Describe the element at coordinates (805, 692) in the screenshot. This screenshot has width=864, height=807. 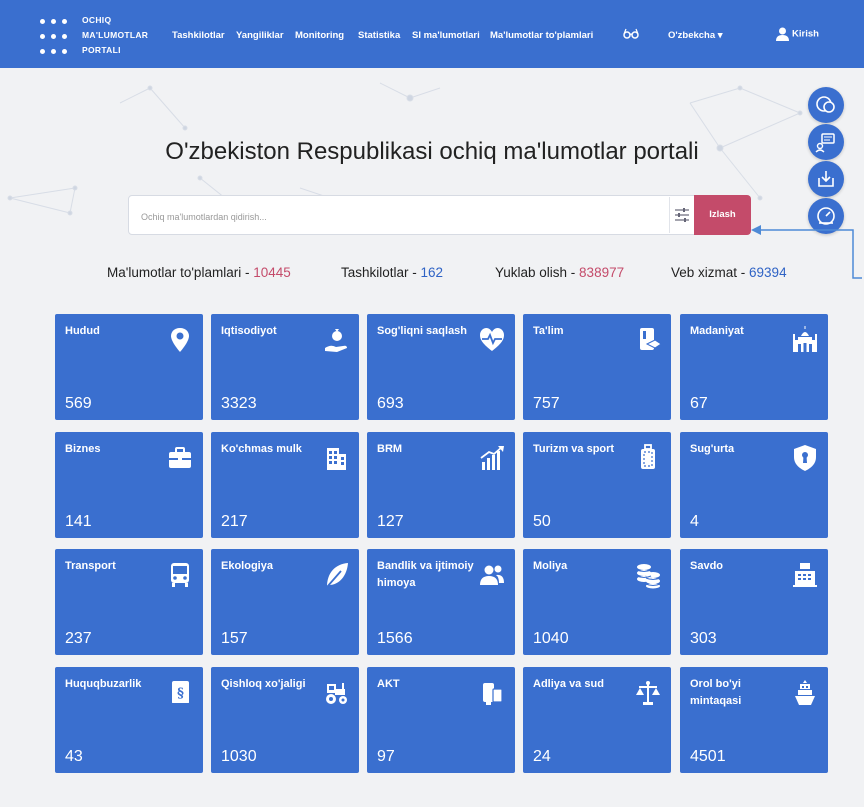
I see `ship-icon` at that location.